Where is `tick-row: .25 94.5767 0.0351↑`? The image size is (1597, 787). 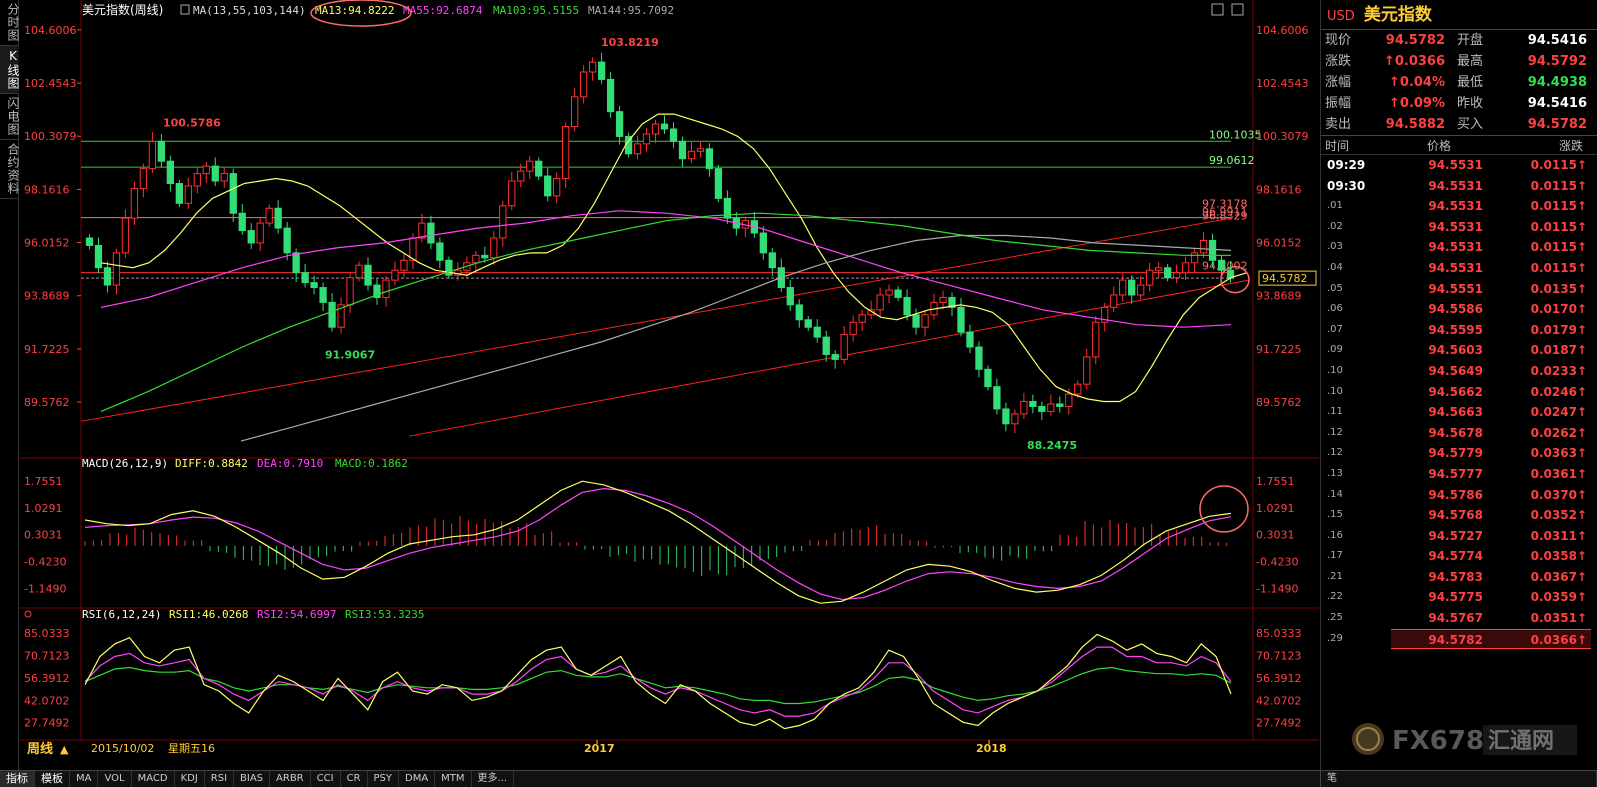 tick-row: .25 94.5767 0.0351↑ is located at coordinates (1459, 618).